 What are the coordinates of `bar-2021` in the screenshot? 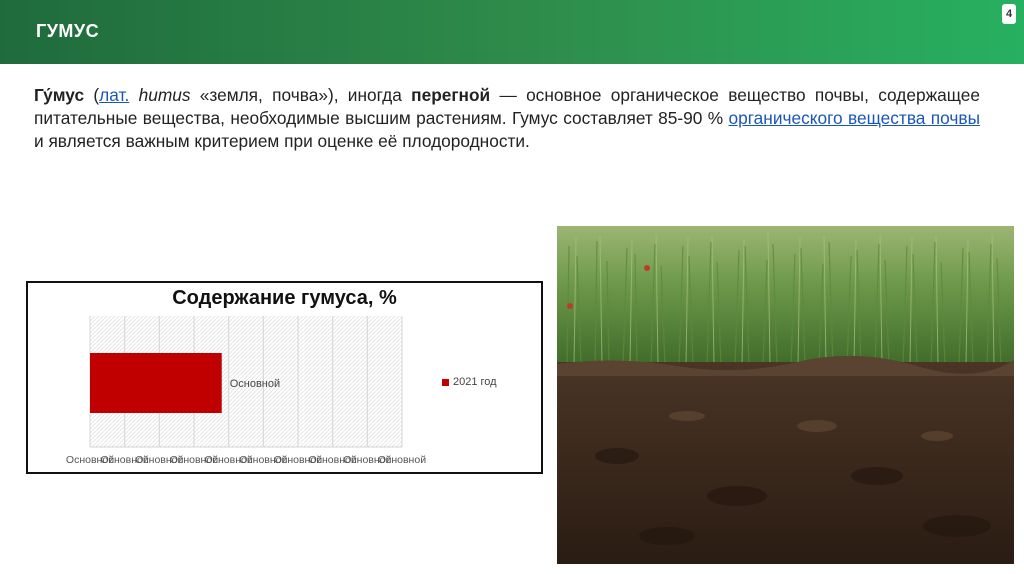 It's located at (156, 383).